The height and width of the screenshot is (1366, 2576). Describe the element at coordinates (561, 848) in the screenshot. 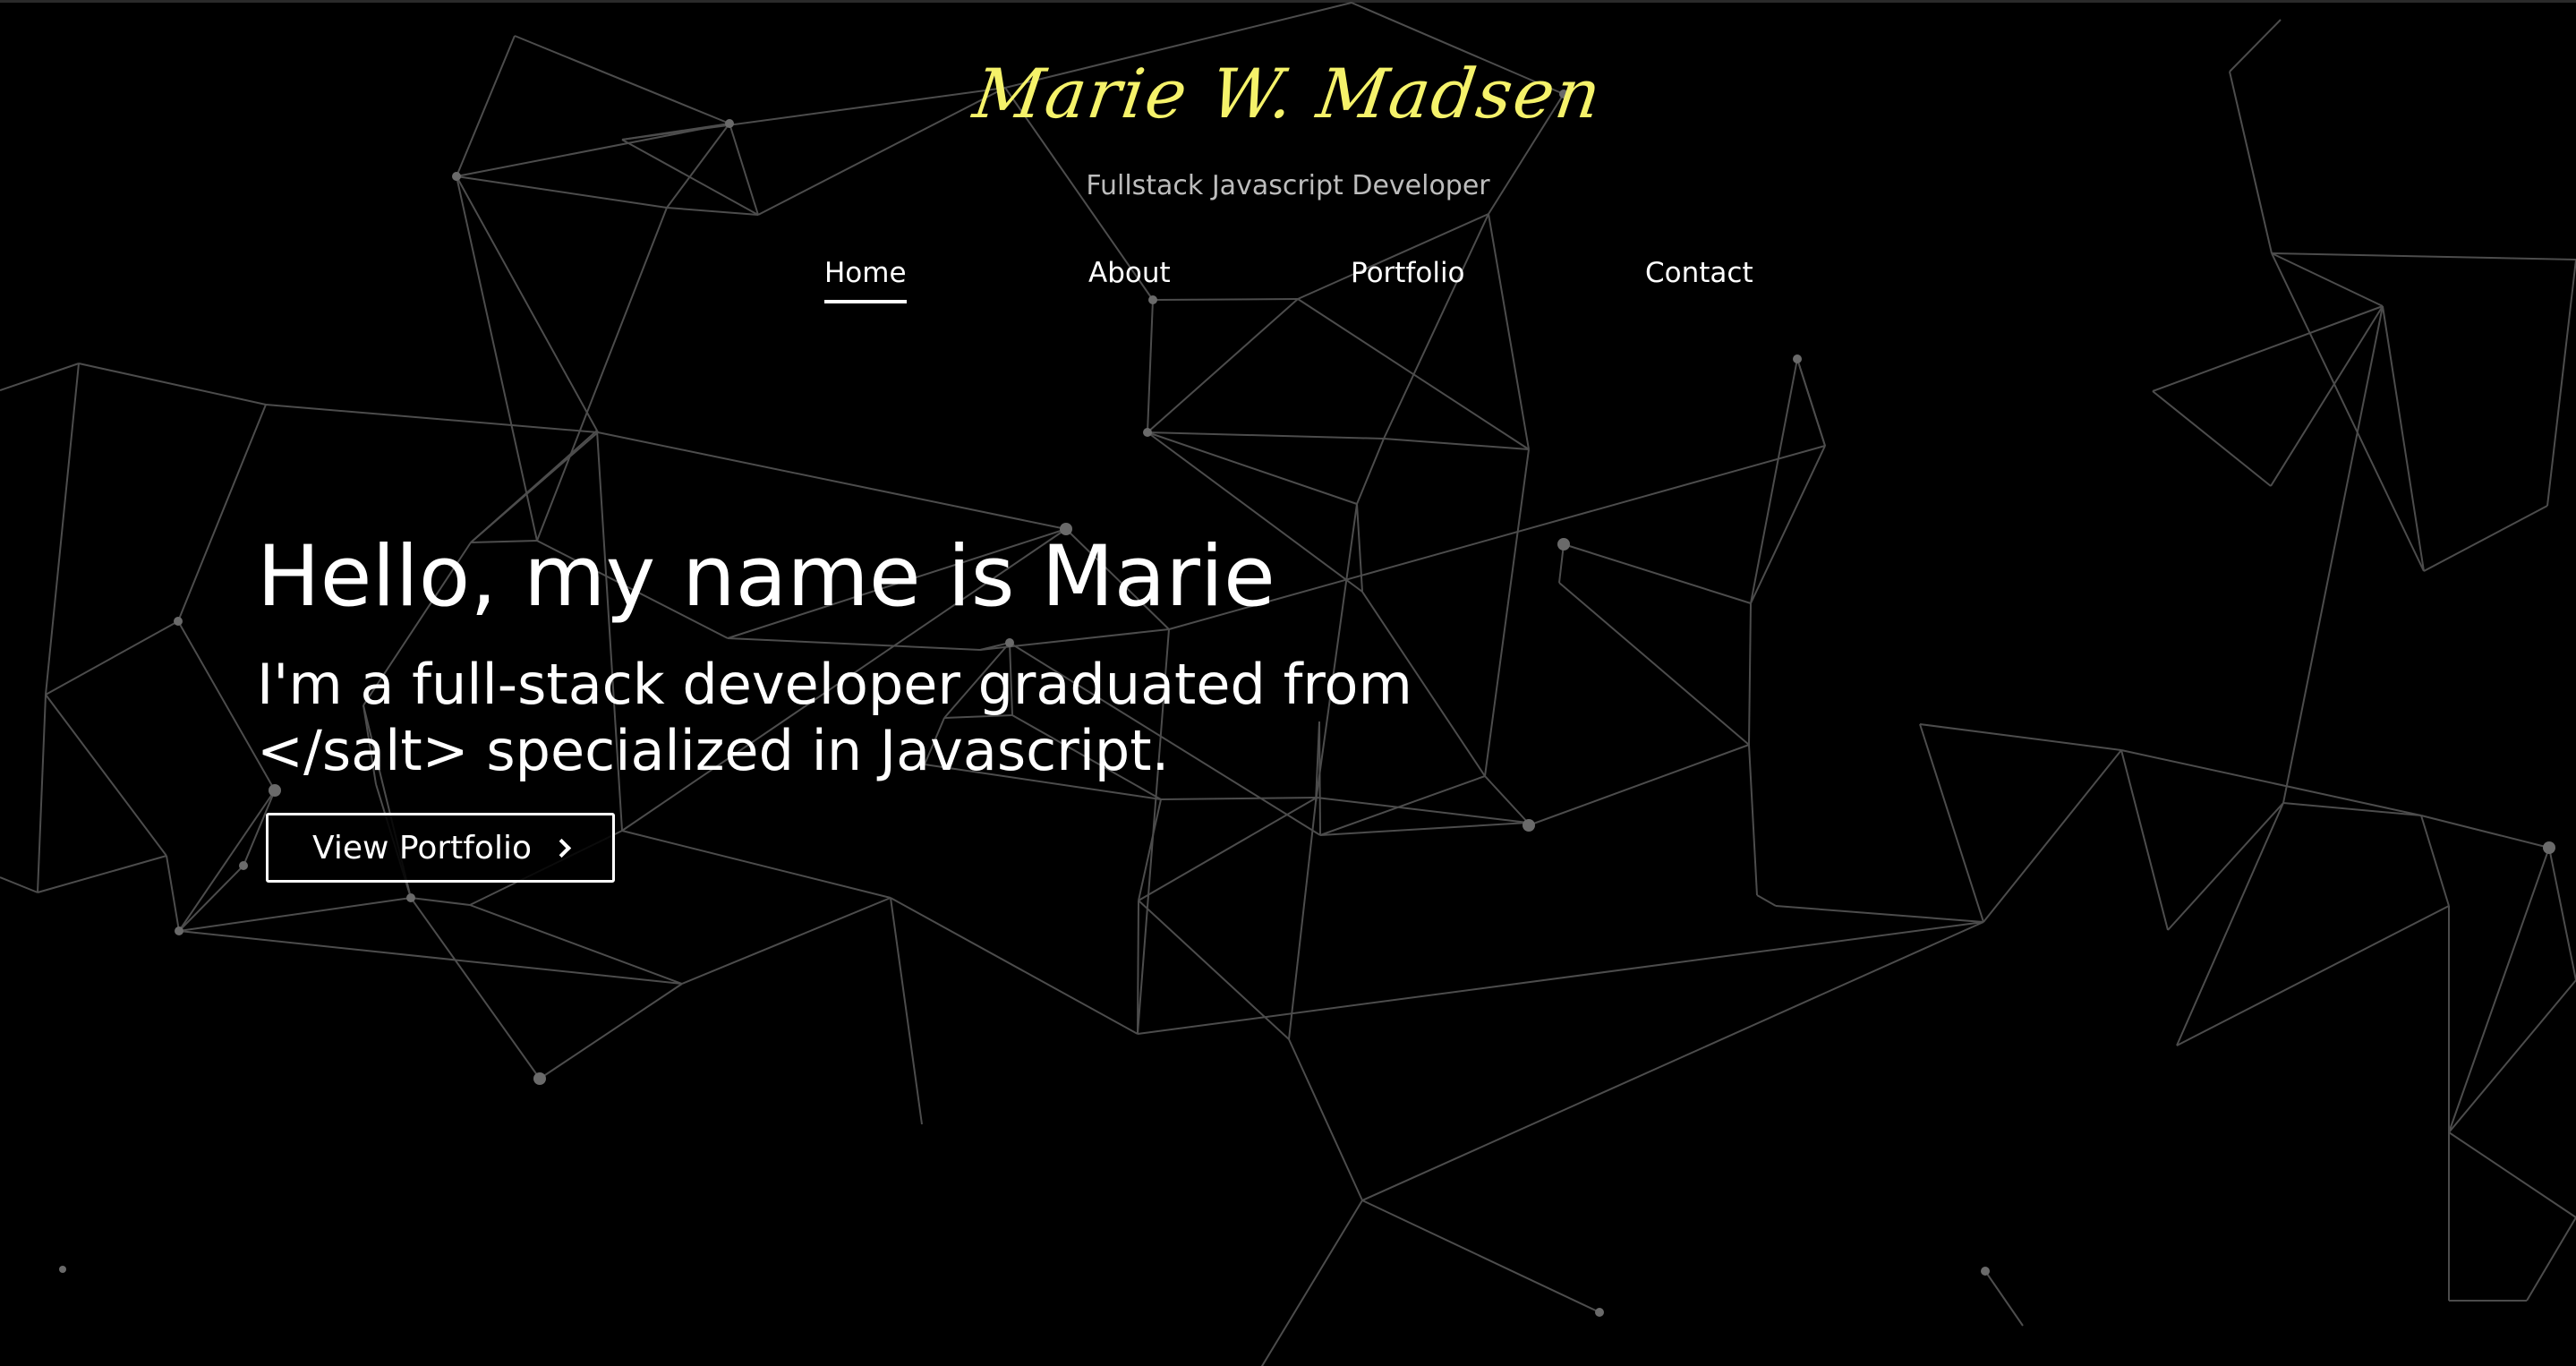

I see `chevron-right-icon` at that location.